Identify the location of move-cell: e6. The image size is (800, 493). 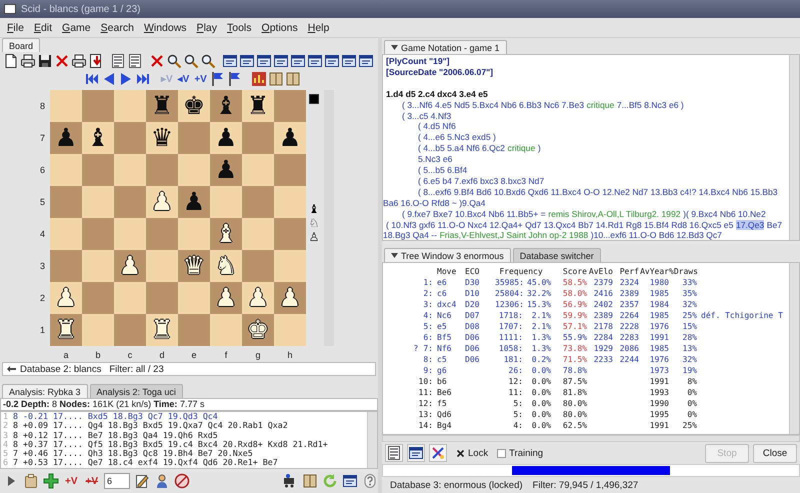
(442, 282).